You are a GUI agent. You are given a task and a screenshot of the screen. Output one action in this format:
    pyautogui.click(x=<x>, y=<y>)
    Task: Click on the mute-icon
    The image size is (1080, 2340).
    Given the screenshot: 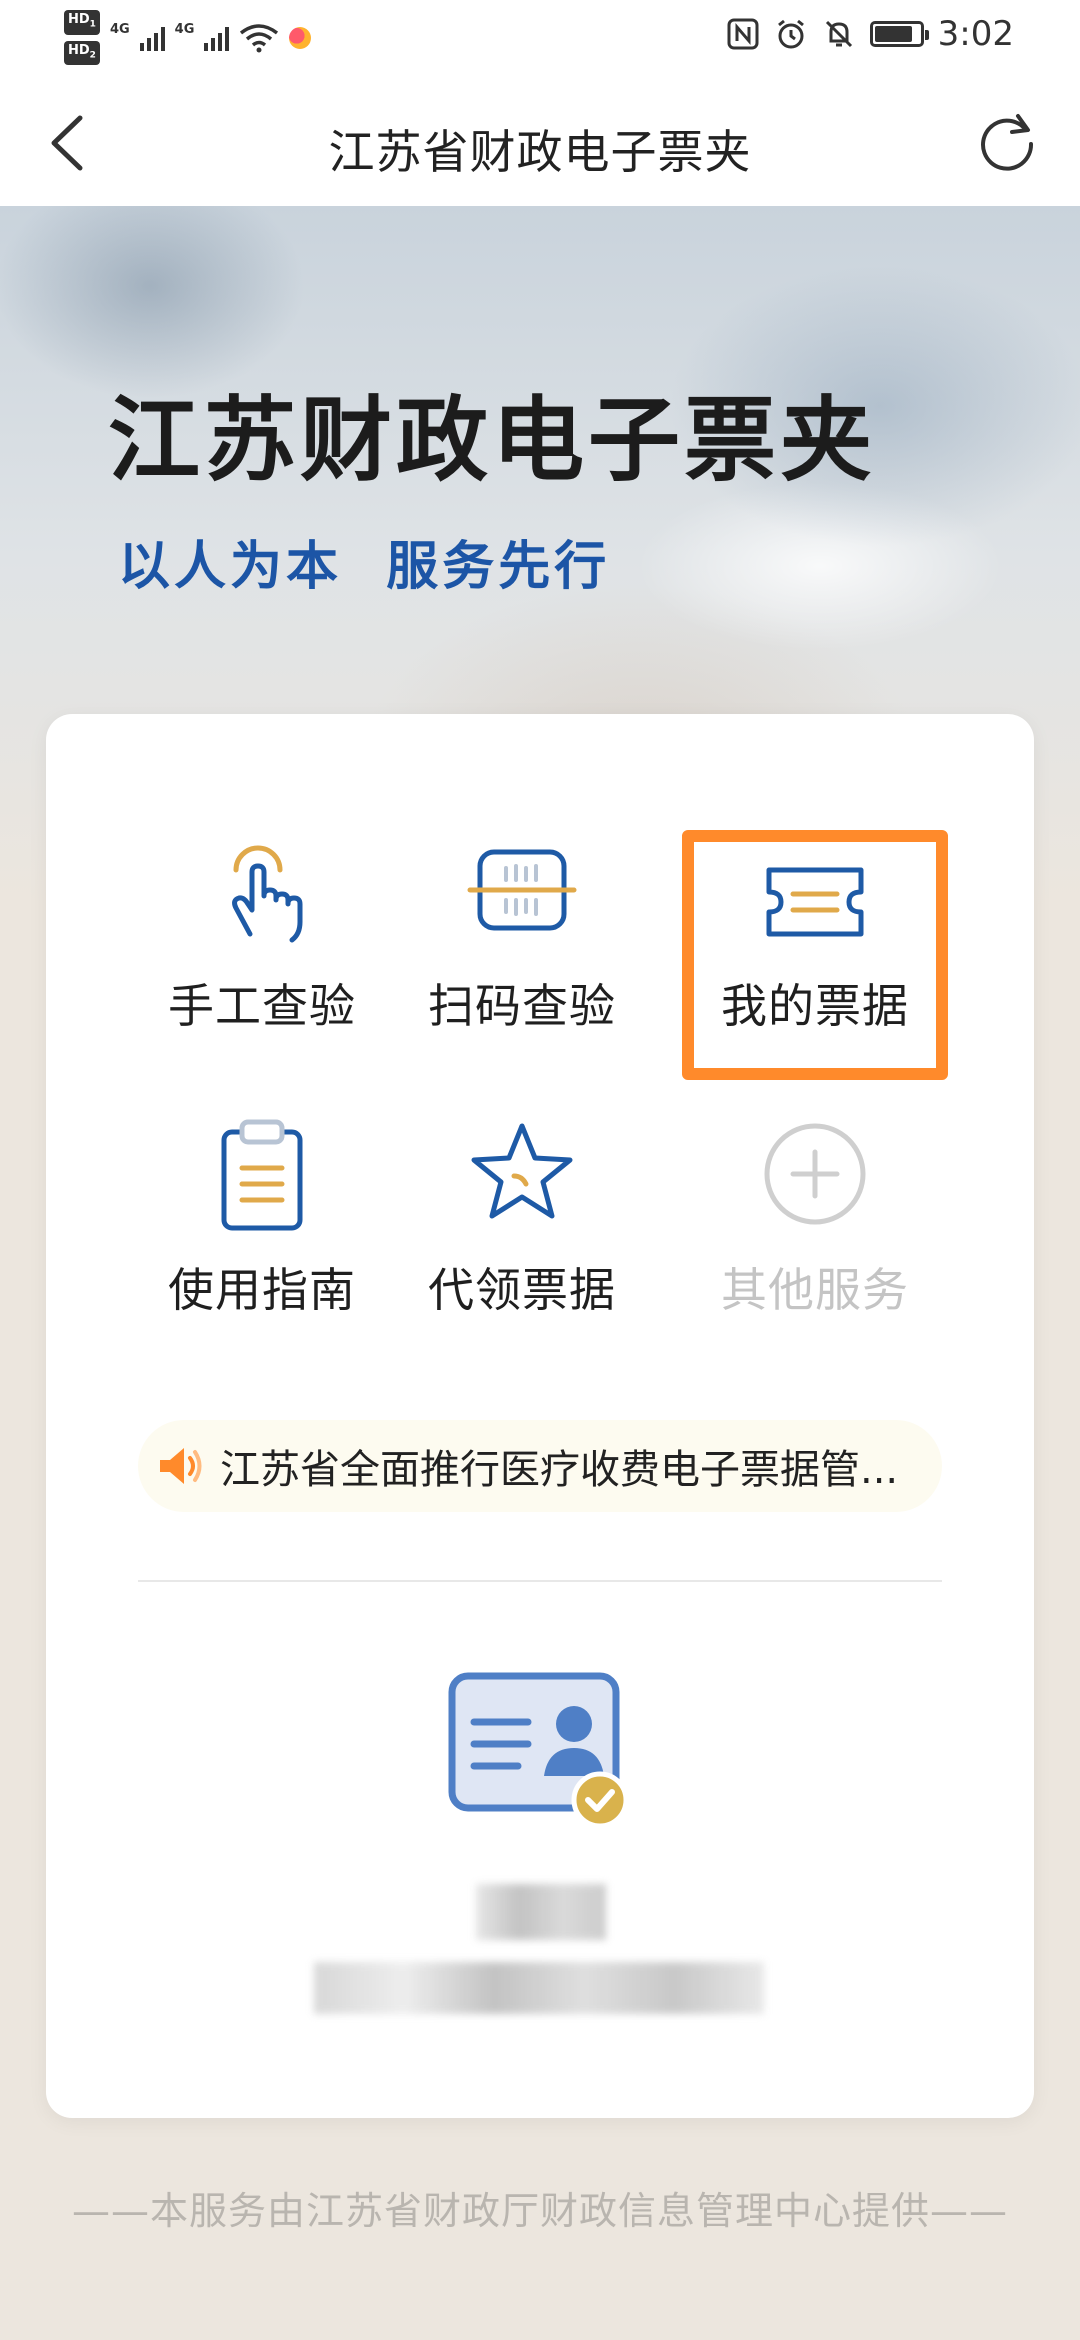 What is the action you would take?
    pyautogui.click(x=838, y=34)
    